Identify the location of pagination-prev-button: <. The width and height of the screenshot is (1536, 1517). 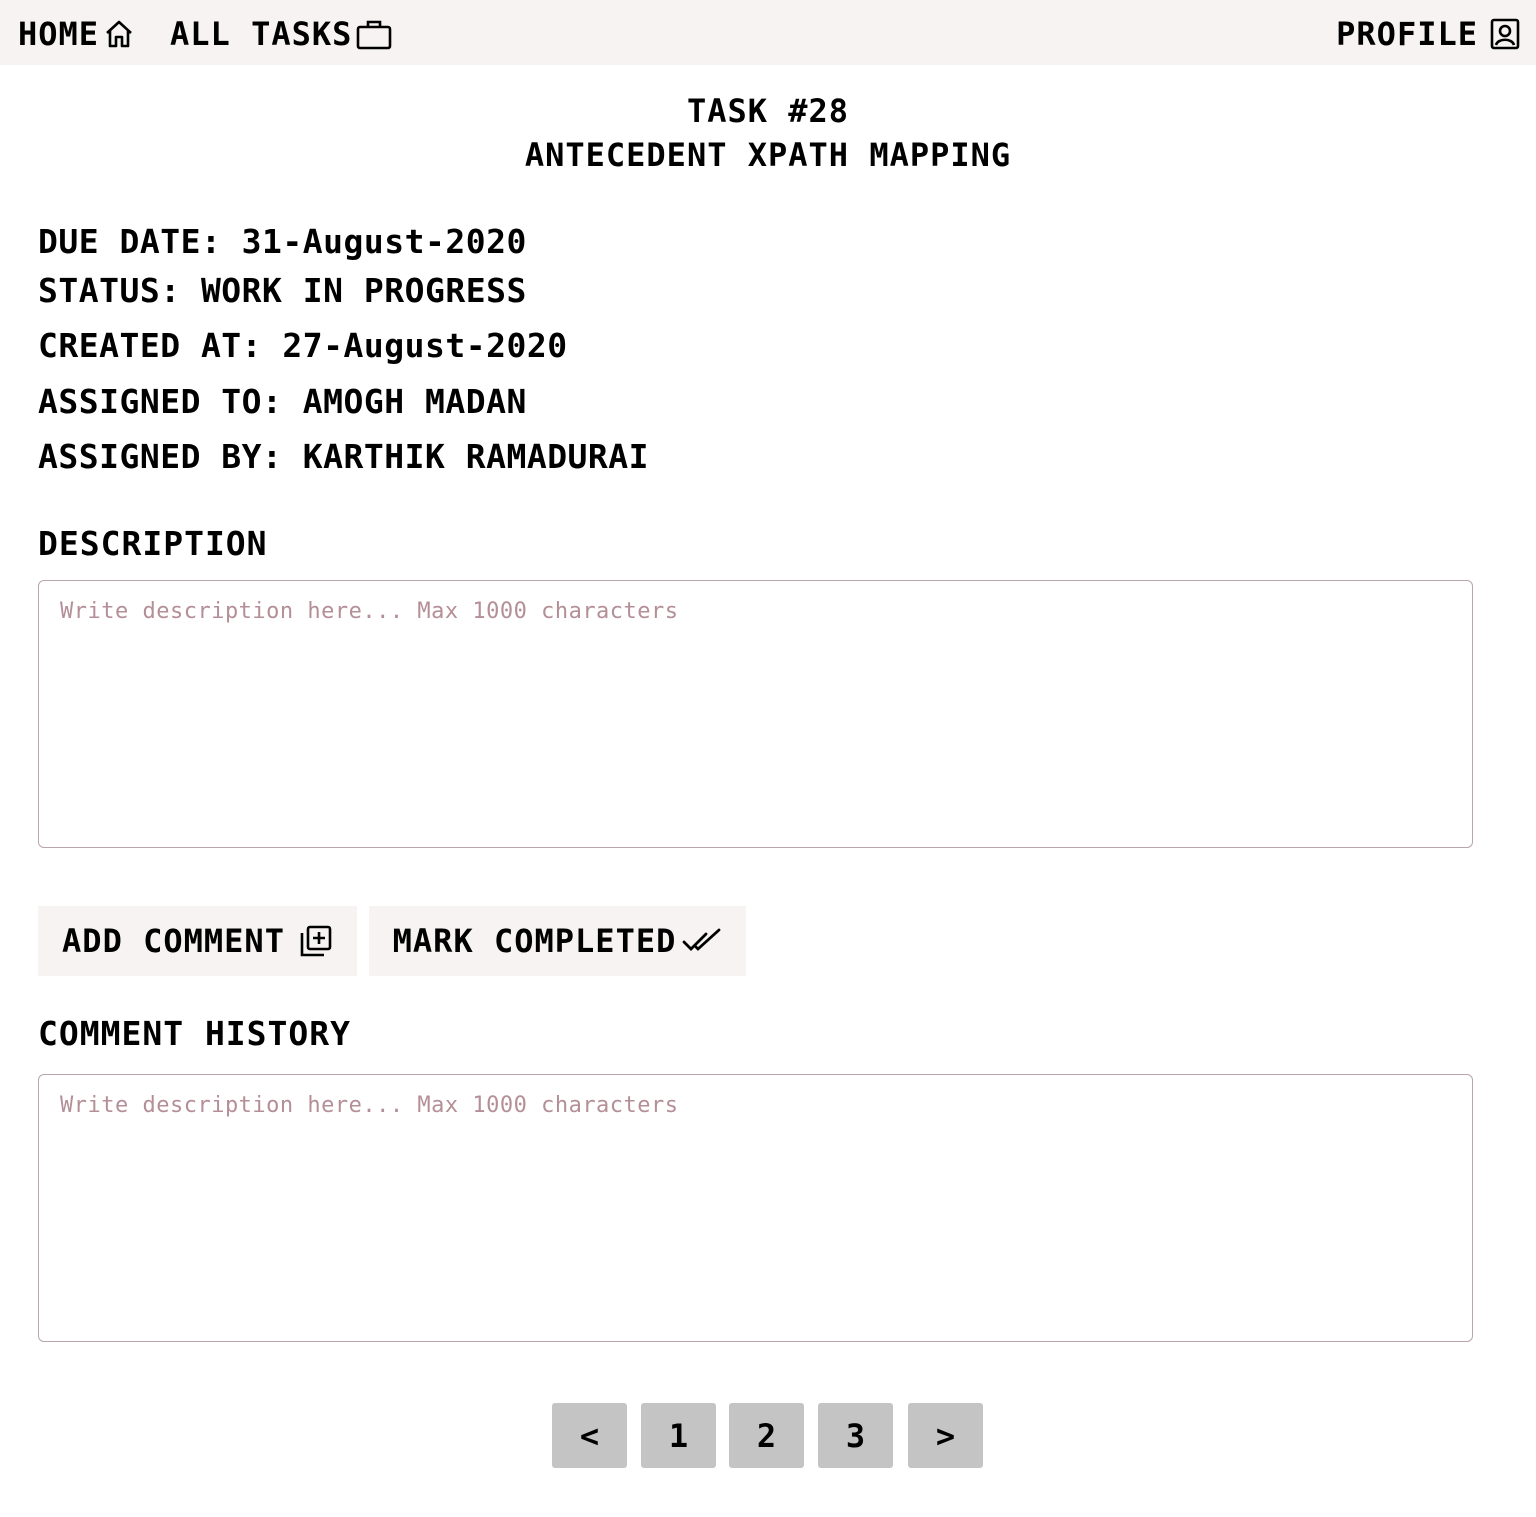
(589, 1435).